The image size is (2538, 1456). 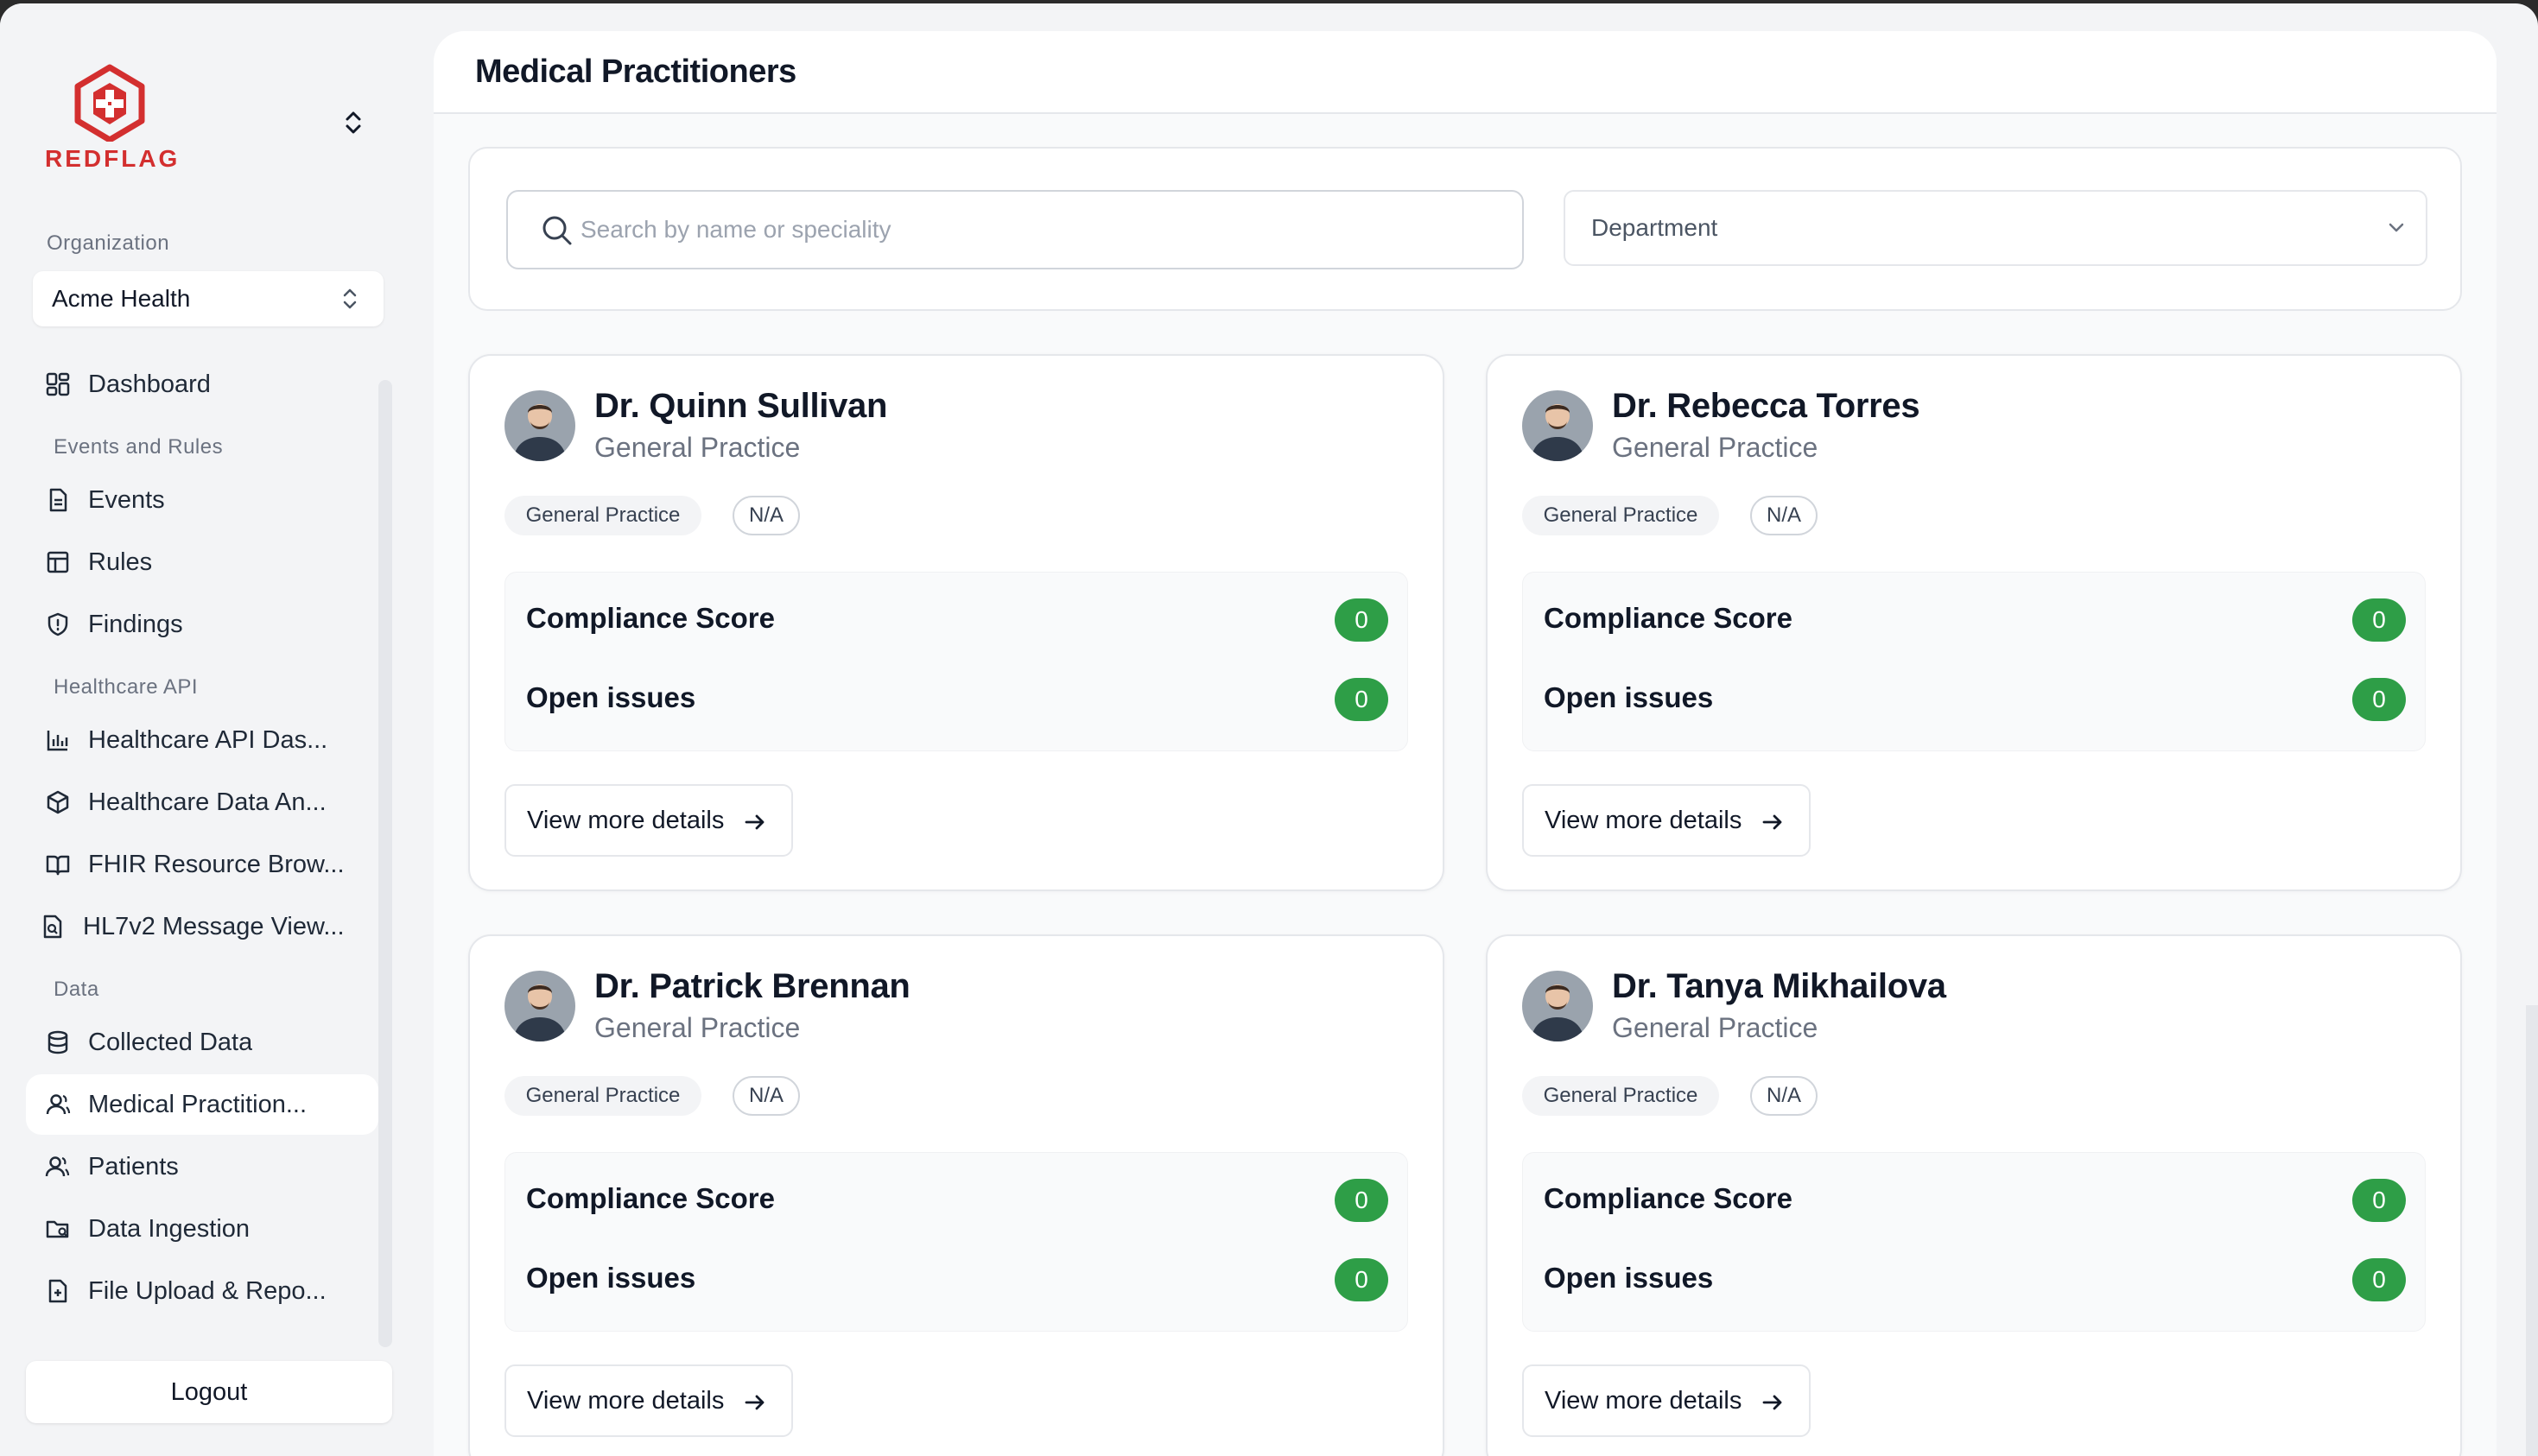 I want to click on book-icon, so click(x=58, y=866).